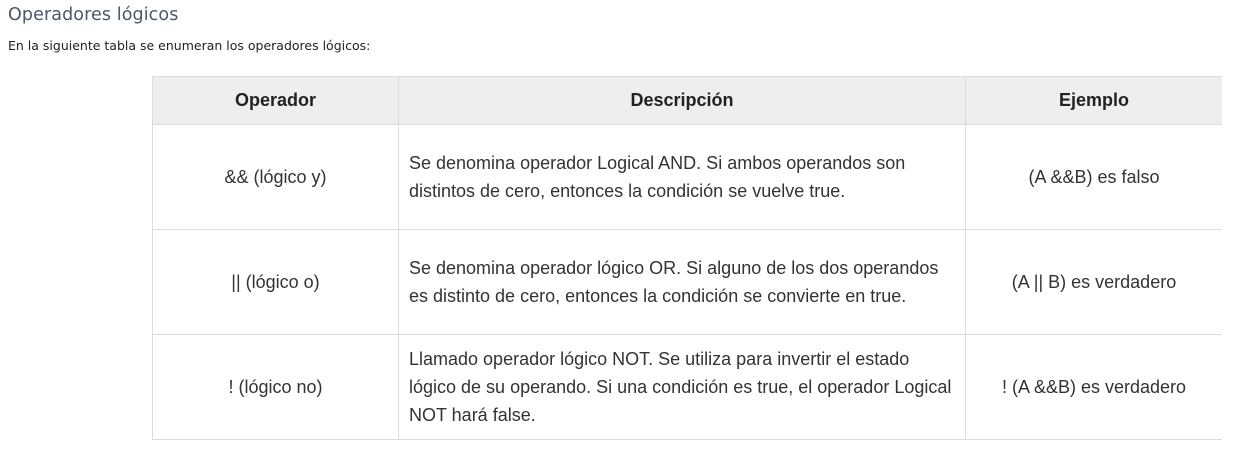 This screenshot has height=471, width=1235. I want to click on operator-cell: ! (lógico no), so click(275, 387).